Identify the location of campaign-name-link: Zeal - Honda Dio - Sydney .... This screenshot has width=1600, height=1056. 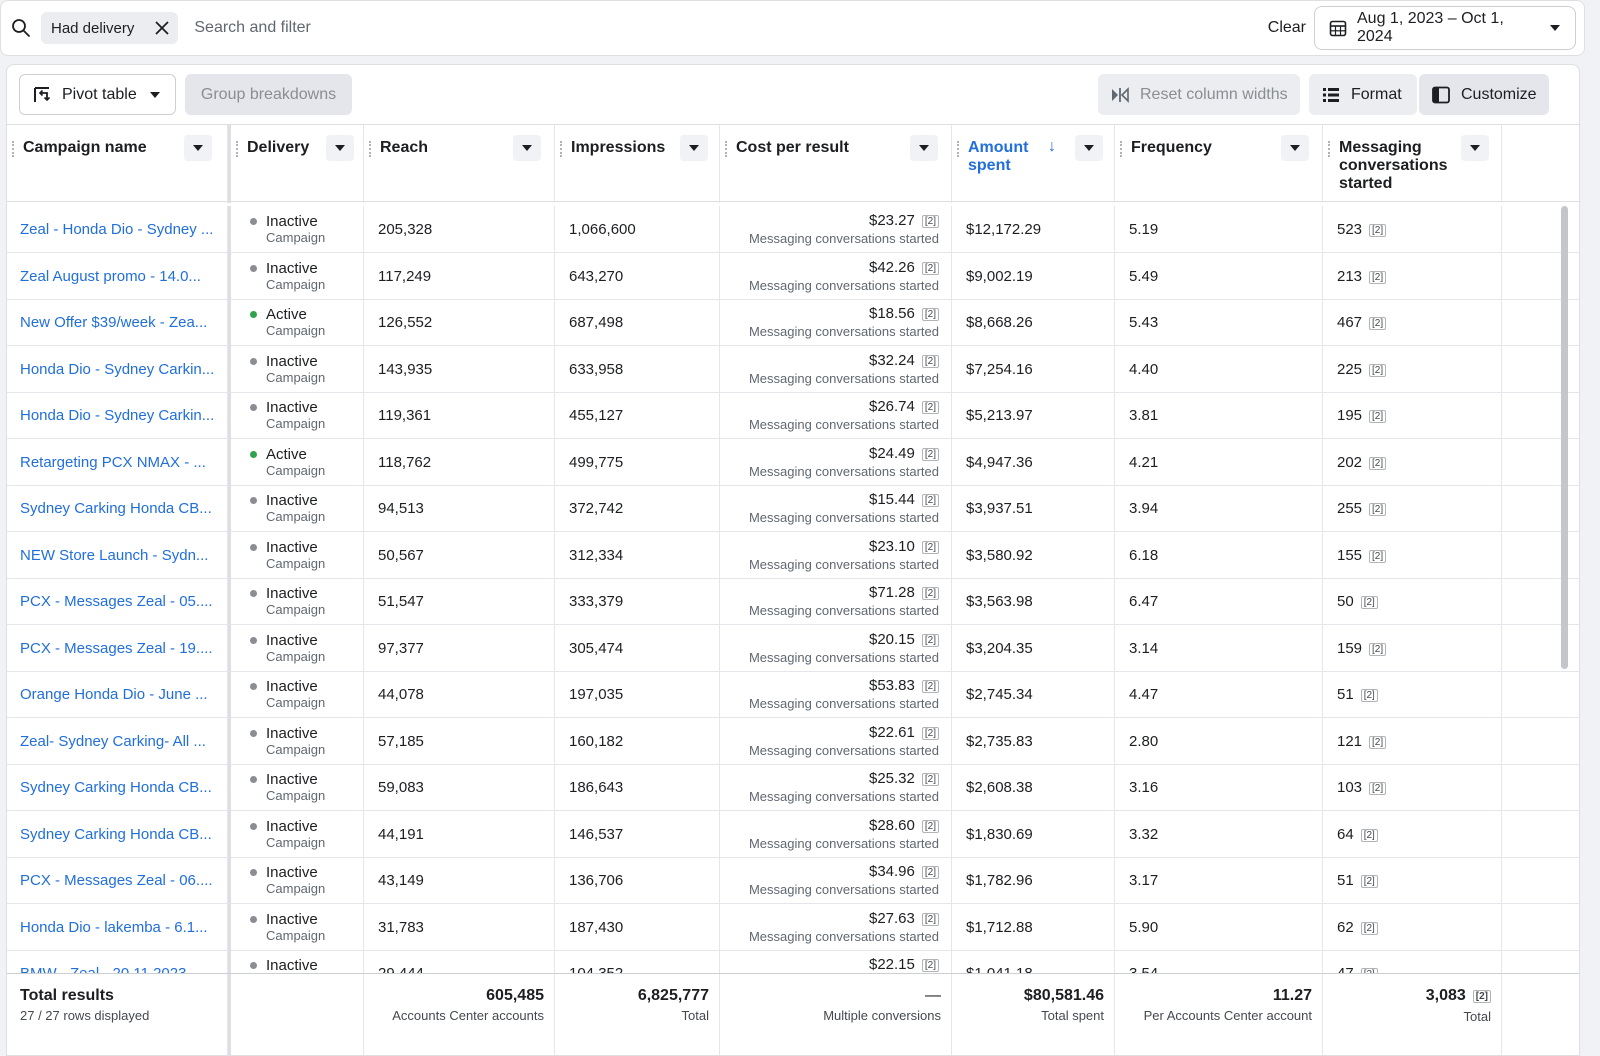
(117, 229).